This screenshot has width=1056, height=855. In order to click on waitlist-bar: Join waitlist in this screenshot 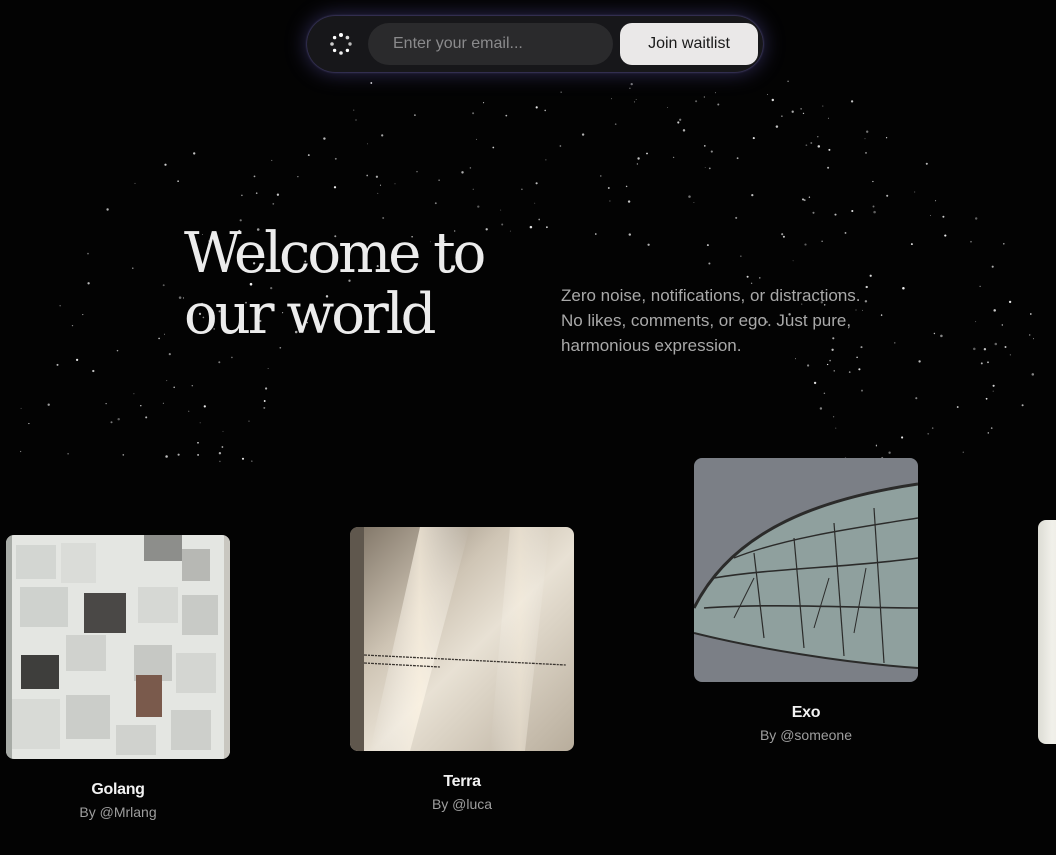, I will do `click(535, 44)`.